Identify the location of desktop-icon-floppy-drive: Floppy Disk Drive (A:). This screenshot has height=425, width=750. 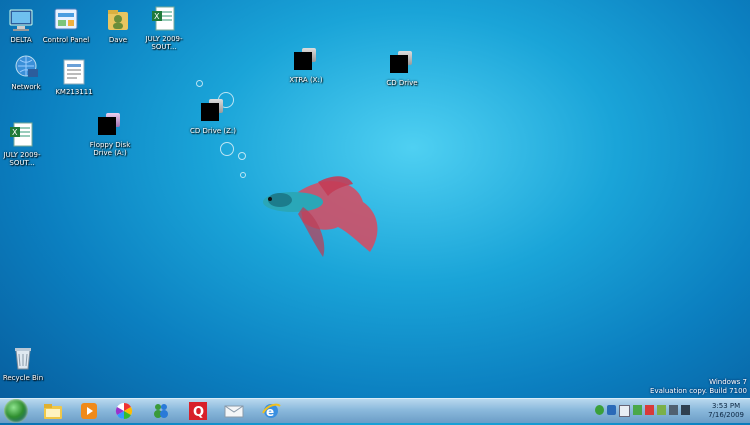
(110, 134).